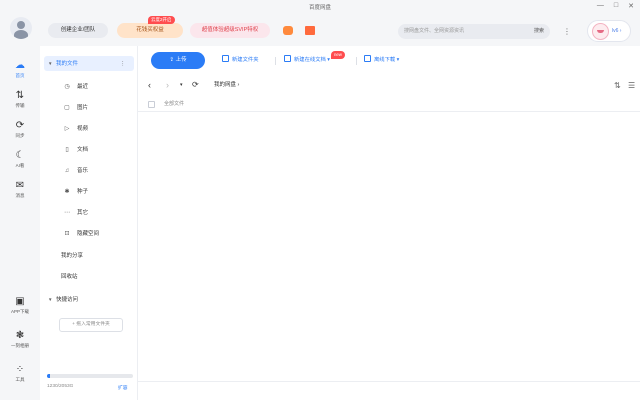 This screenshot has width=640, height=400. I want to click on offline-download-label: 离线下载 ▾, so click(387, 60).